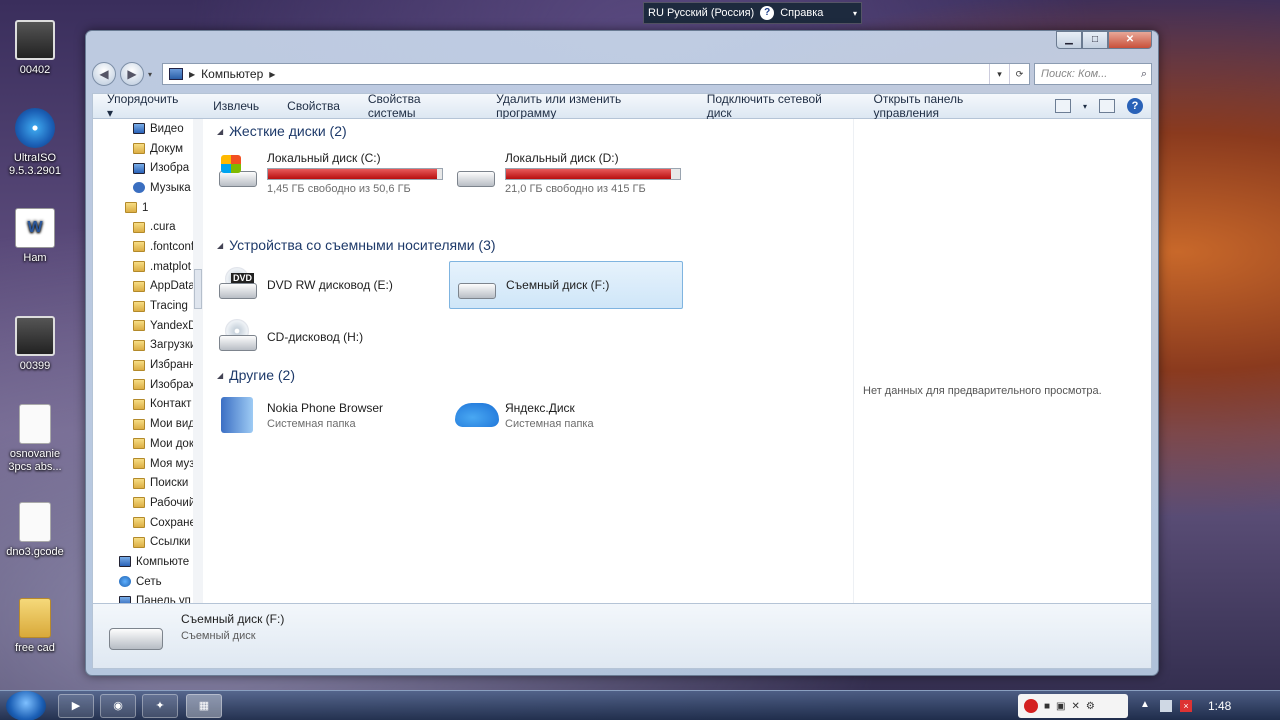  I want to click on desktop-icon-freecad: free cad, so click(35, 626).